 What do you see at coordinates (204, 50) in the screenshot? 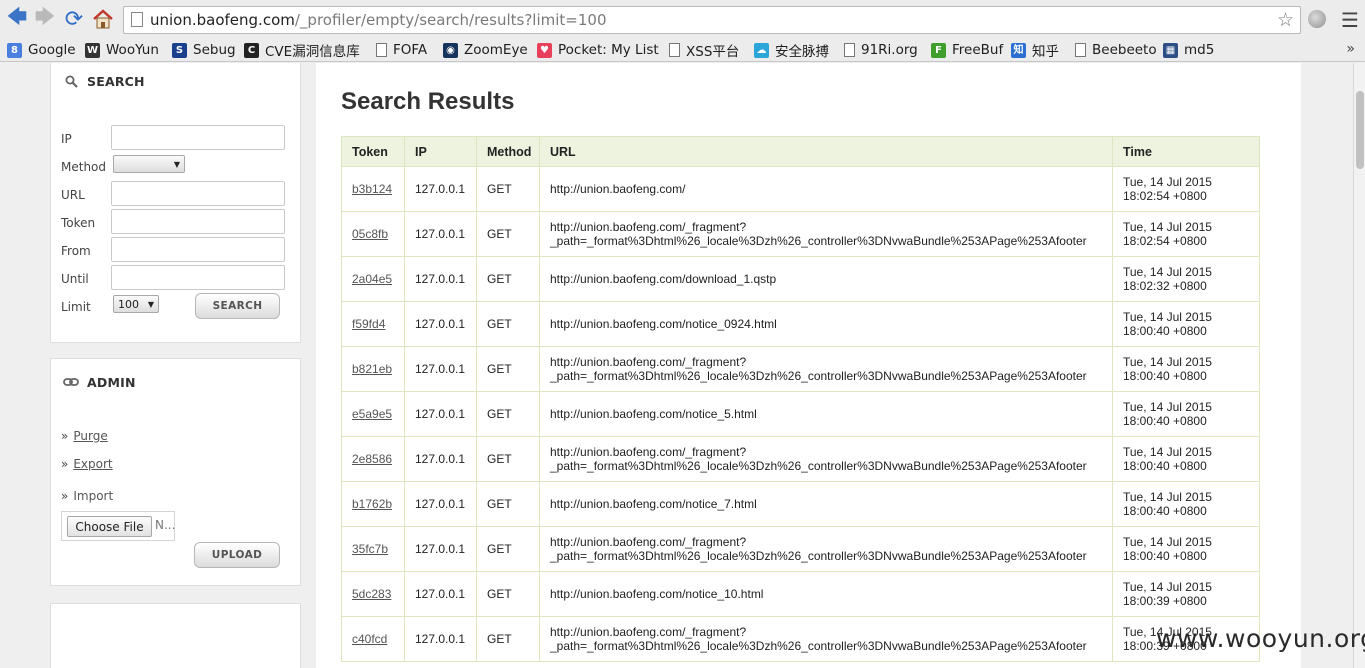
I see `bookmark-sebug: S Sebug` at bounding box center [204, 50].